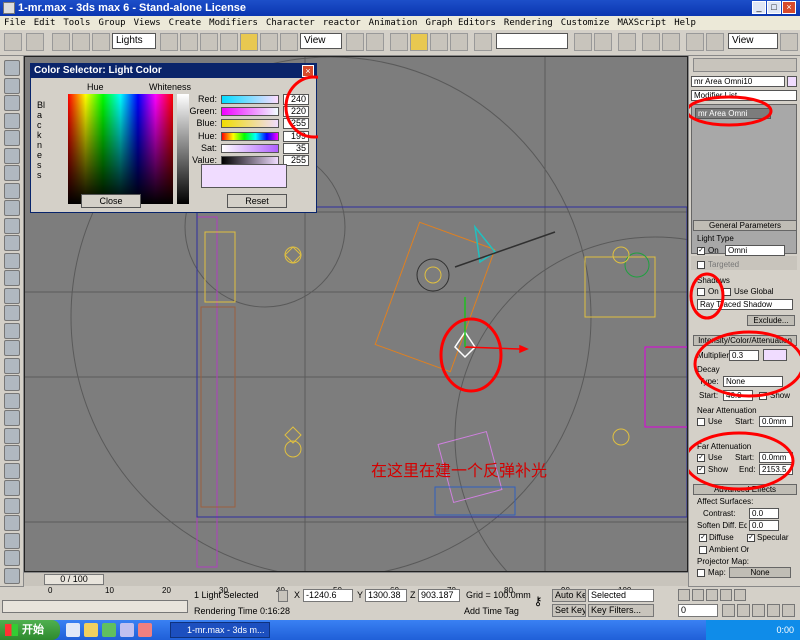  Describe the element at coordinates (249, 42) in the screenshot. I see `move-icon` at that location.